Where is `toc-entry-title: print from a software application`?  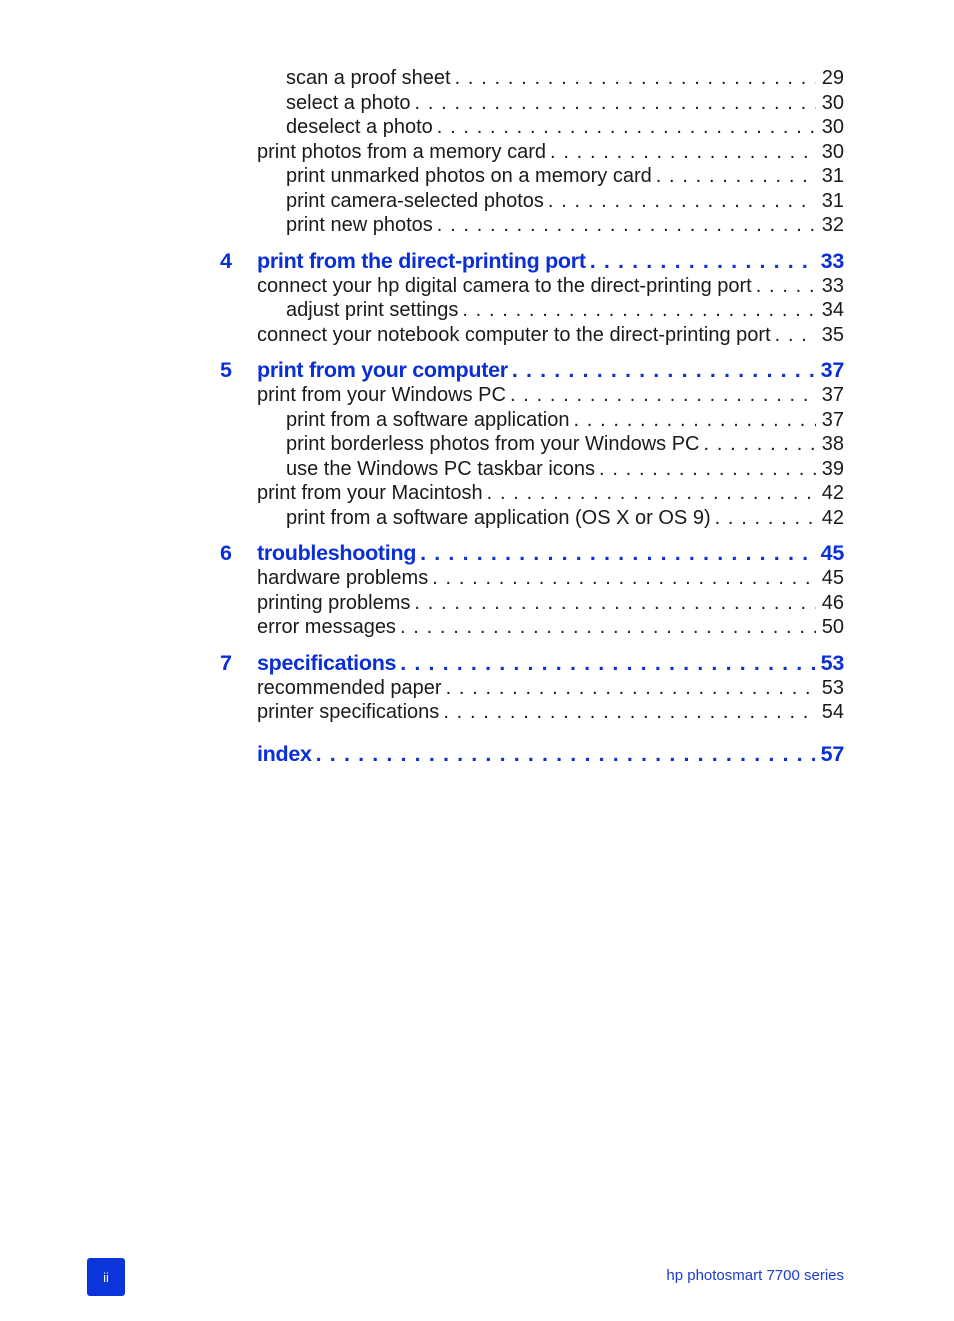 toc-entry-title: print from a software application is located at coordinates (430, 419).